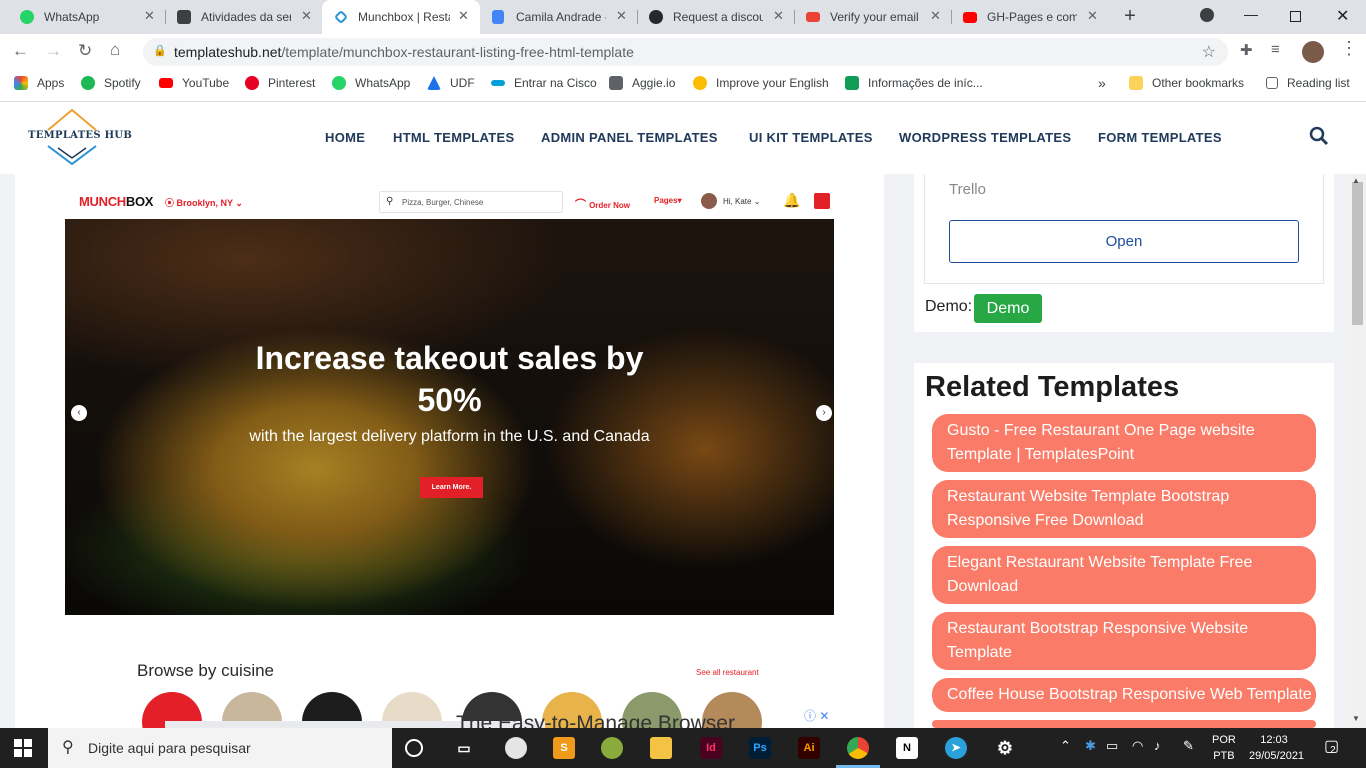 This screenshot has width=1366, height=768. I want to click on tab-title: Verify your email, so click(874, 17).